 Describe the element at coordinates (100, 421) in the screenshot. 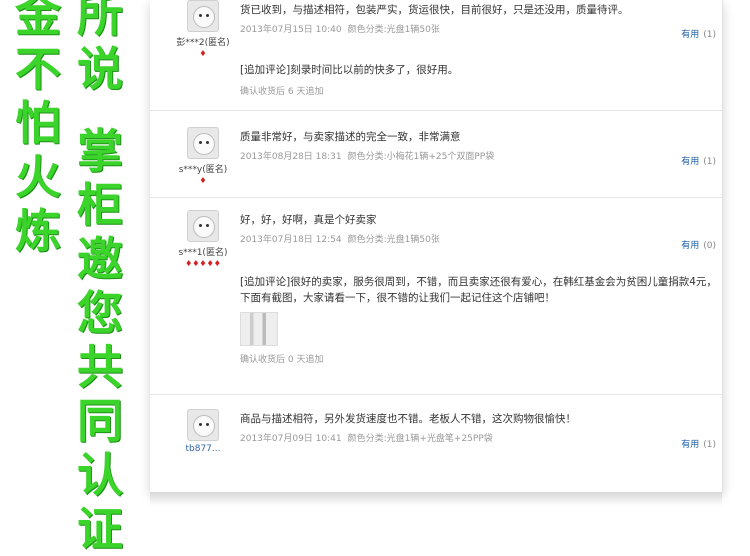

I see `slogan-char: 同` at that location.